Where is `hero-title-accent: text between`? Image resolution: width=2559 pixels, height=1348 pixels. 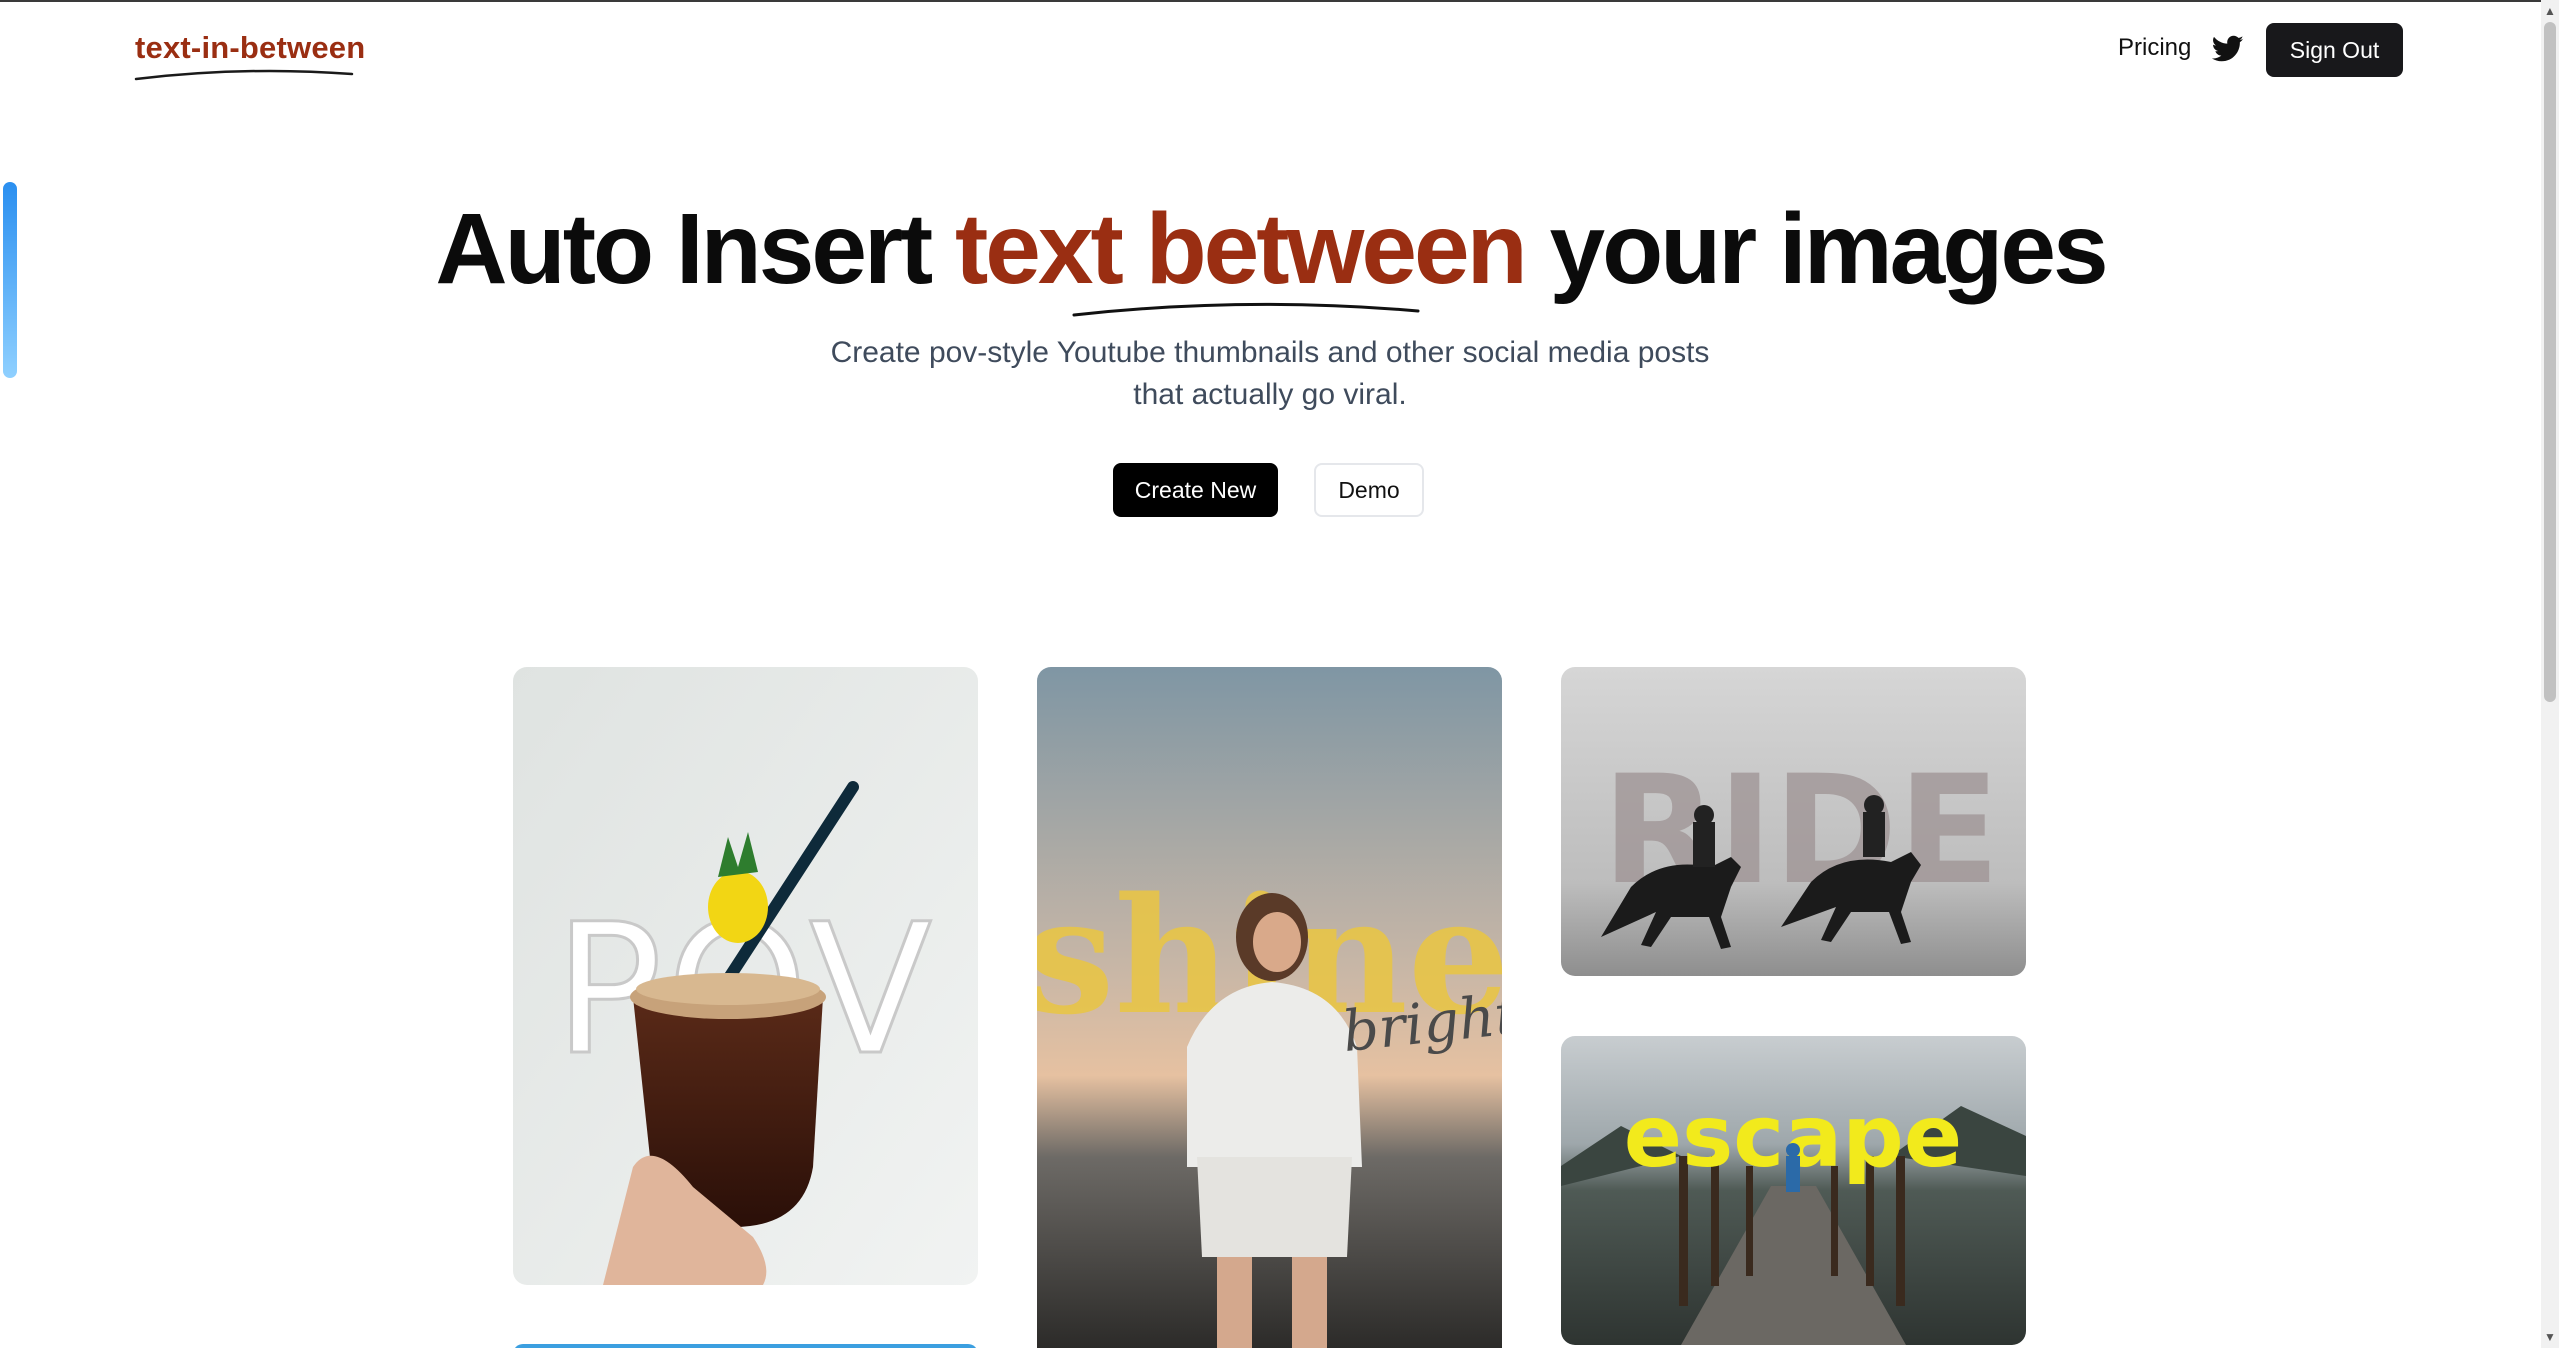 hero-title-accent: text between is located at coordinates (1241, 249).